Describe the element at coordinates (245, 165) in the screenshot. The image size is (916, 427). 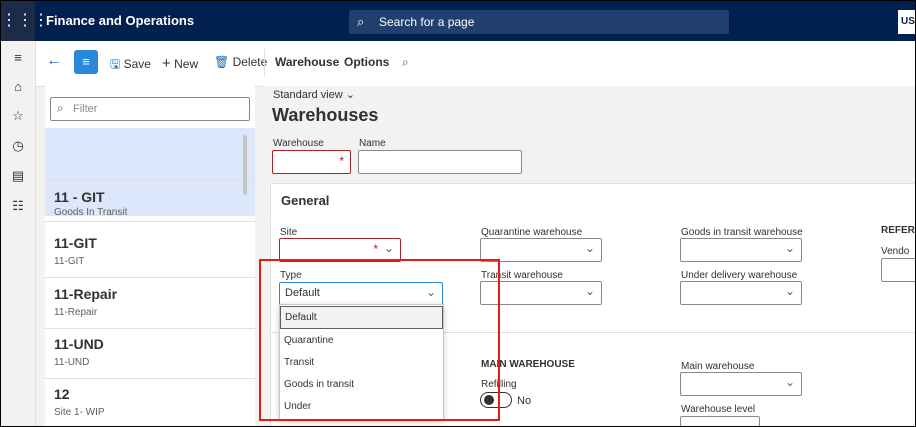
I see `list-scrollbar` at that location.